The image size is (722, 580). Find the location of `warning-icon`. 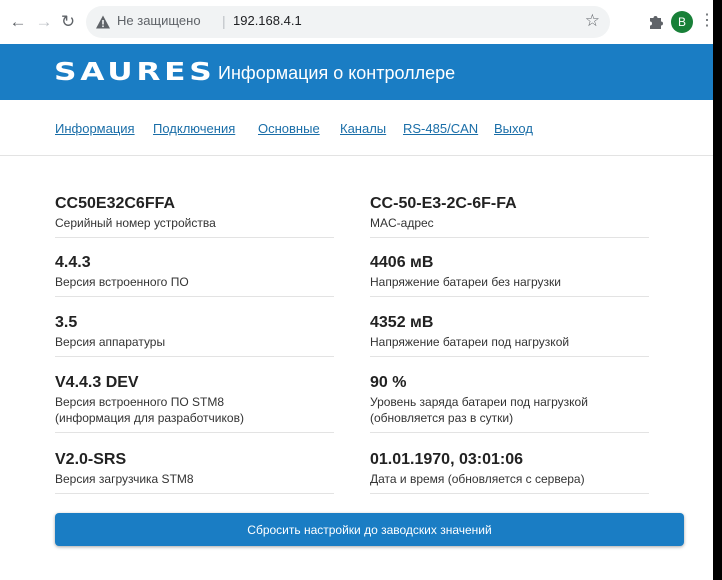

warning-icon is located at coordinates (103, 22).